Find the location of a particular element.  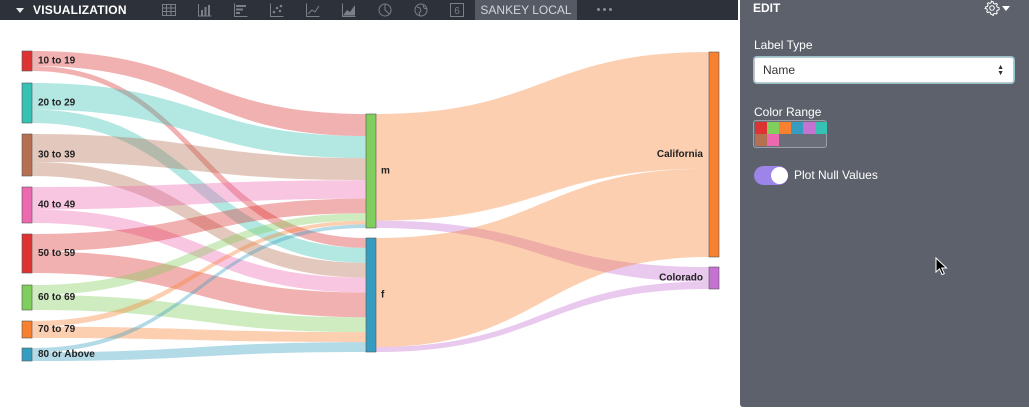

single-value-icon: 6 is located at coordinates (457, 10).